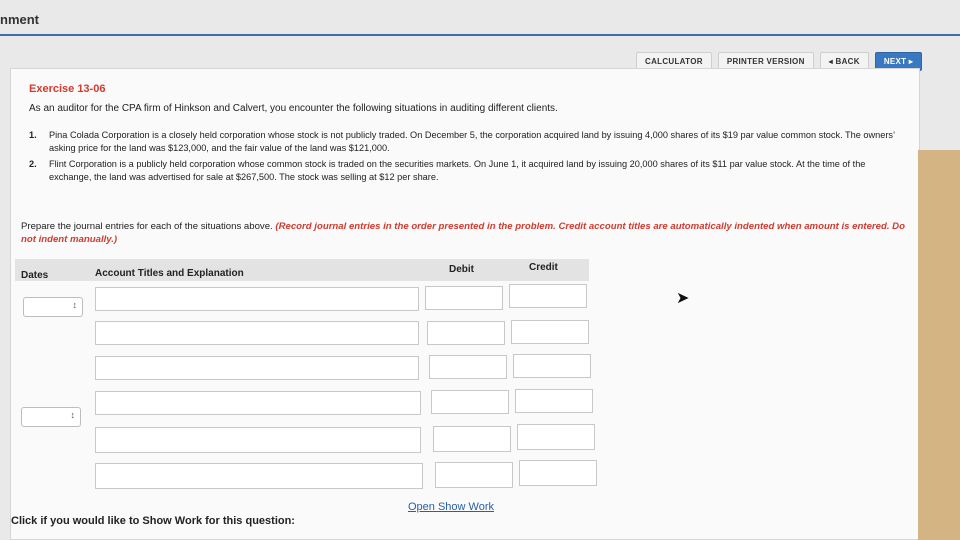 The height and width of the screenshot is (540, 960). I want to click on exercise-title: Exercise 13-06, so click(67, 89).